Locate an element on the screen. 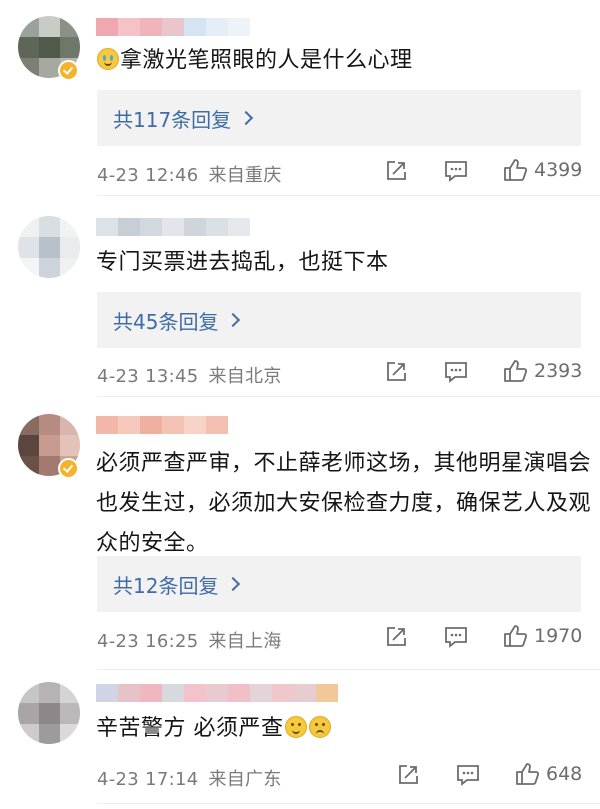 The height and width of the screenshot is (809, 600). comment-time: 4-23 12:46 is located at coordinates (148, 175).